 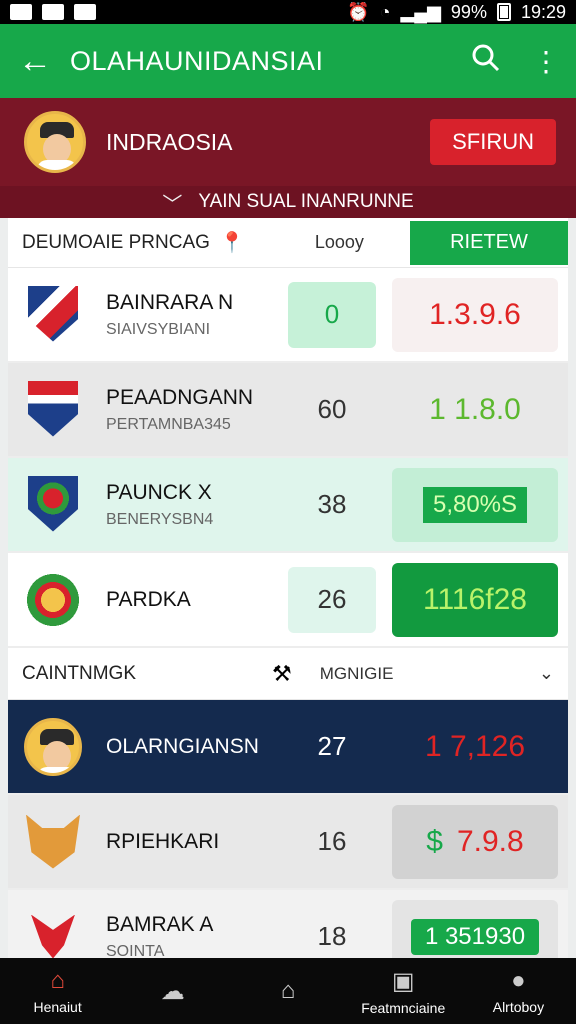 I want to click on profile-icon: ●, so click(x=518, y=980).